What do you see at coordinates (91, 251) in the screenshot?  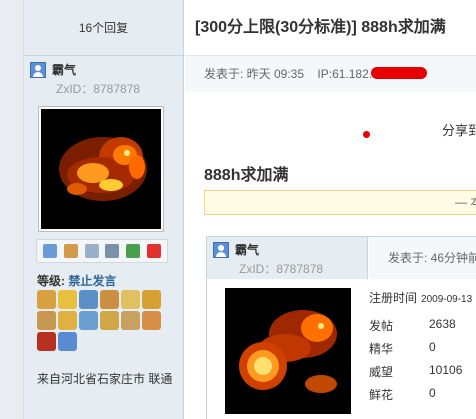 I see `search-icon` at bounding box center [91, 251].